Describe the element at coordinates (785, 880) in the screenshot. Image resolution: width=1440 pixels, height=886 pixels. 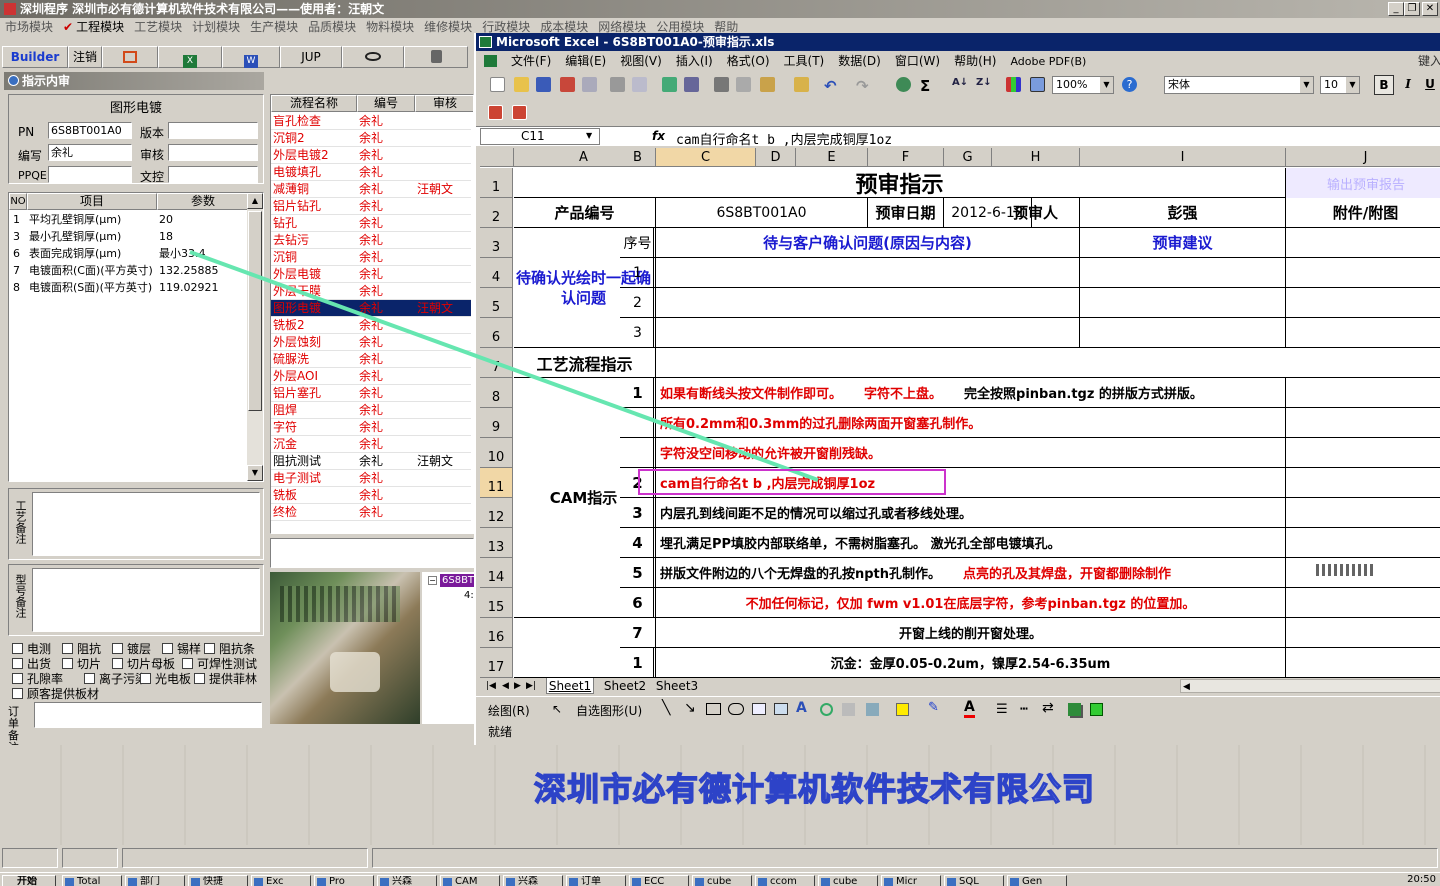
I see `taskbar-item: ccom` at that location.